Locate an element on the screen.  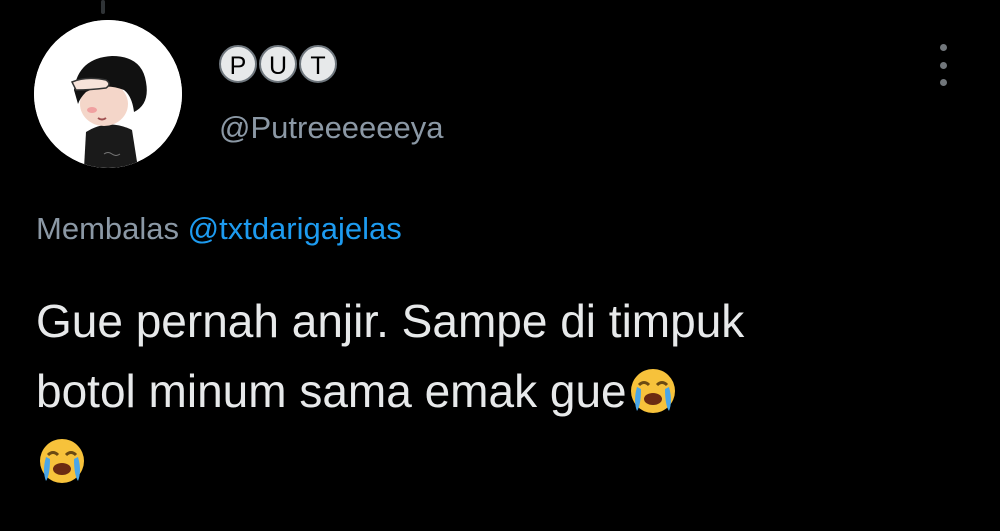
reply-context: Membalas @txtdarigajelas is located at coordinates (219, 229).